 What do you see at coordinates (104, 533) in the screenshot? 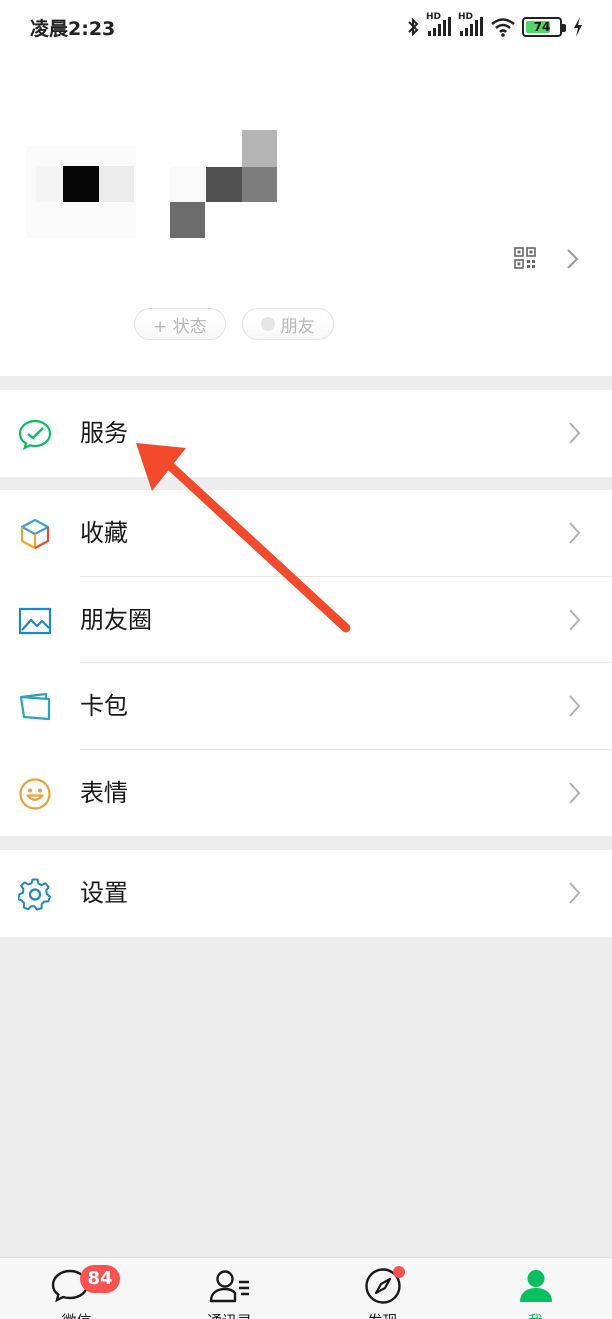
I see `menu-label: 收藏` at bounding box center [104, 533].